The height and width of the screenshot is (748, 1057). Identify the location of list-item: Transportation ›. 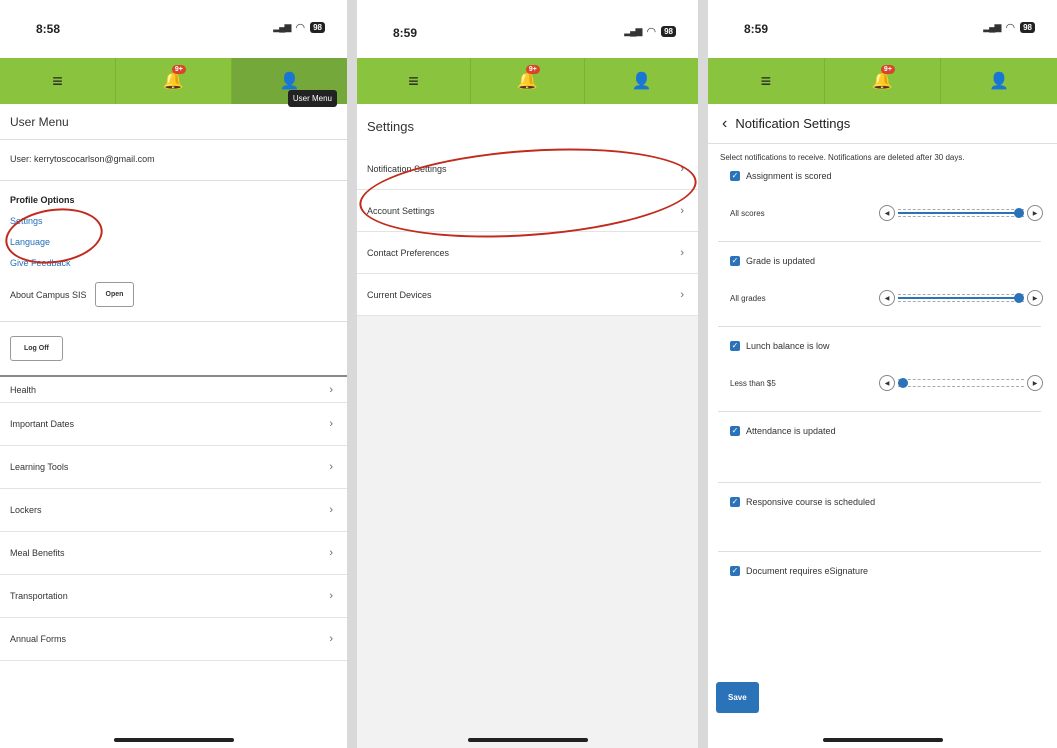
(173, 596).